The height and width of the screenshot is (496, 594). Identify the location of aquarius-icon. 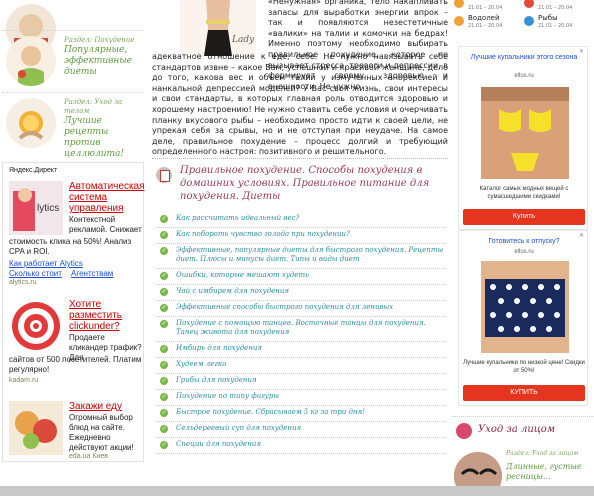
(459, 21).